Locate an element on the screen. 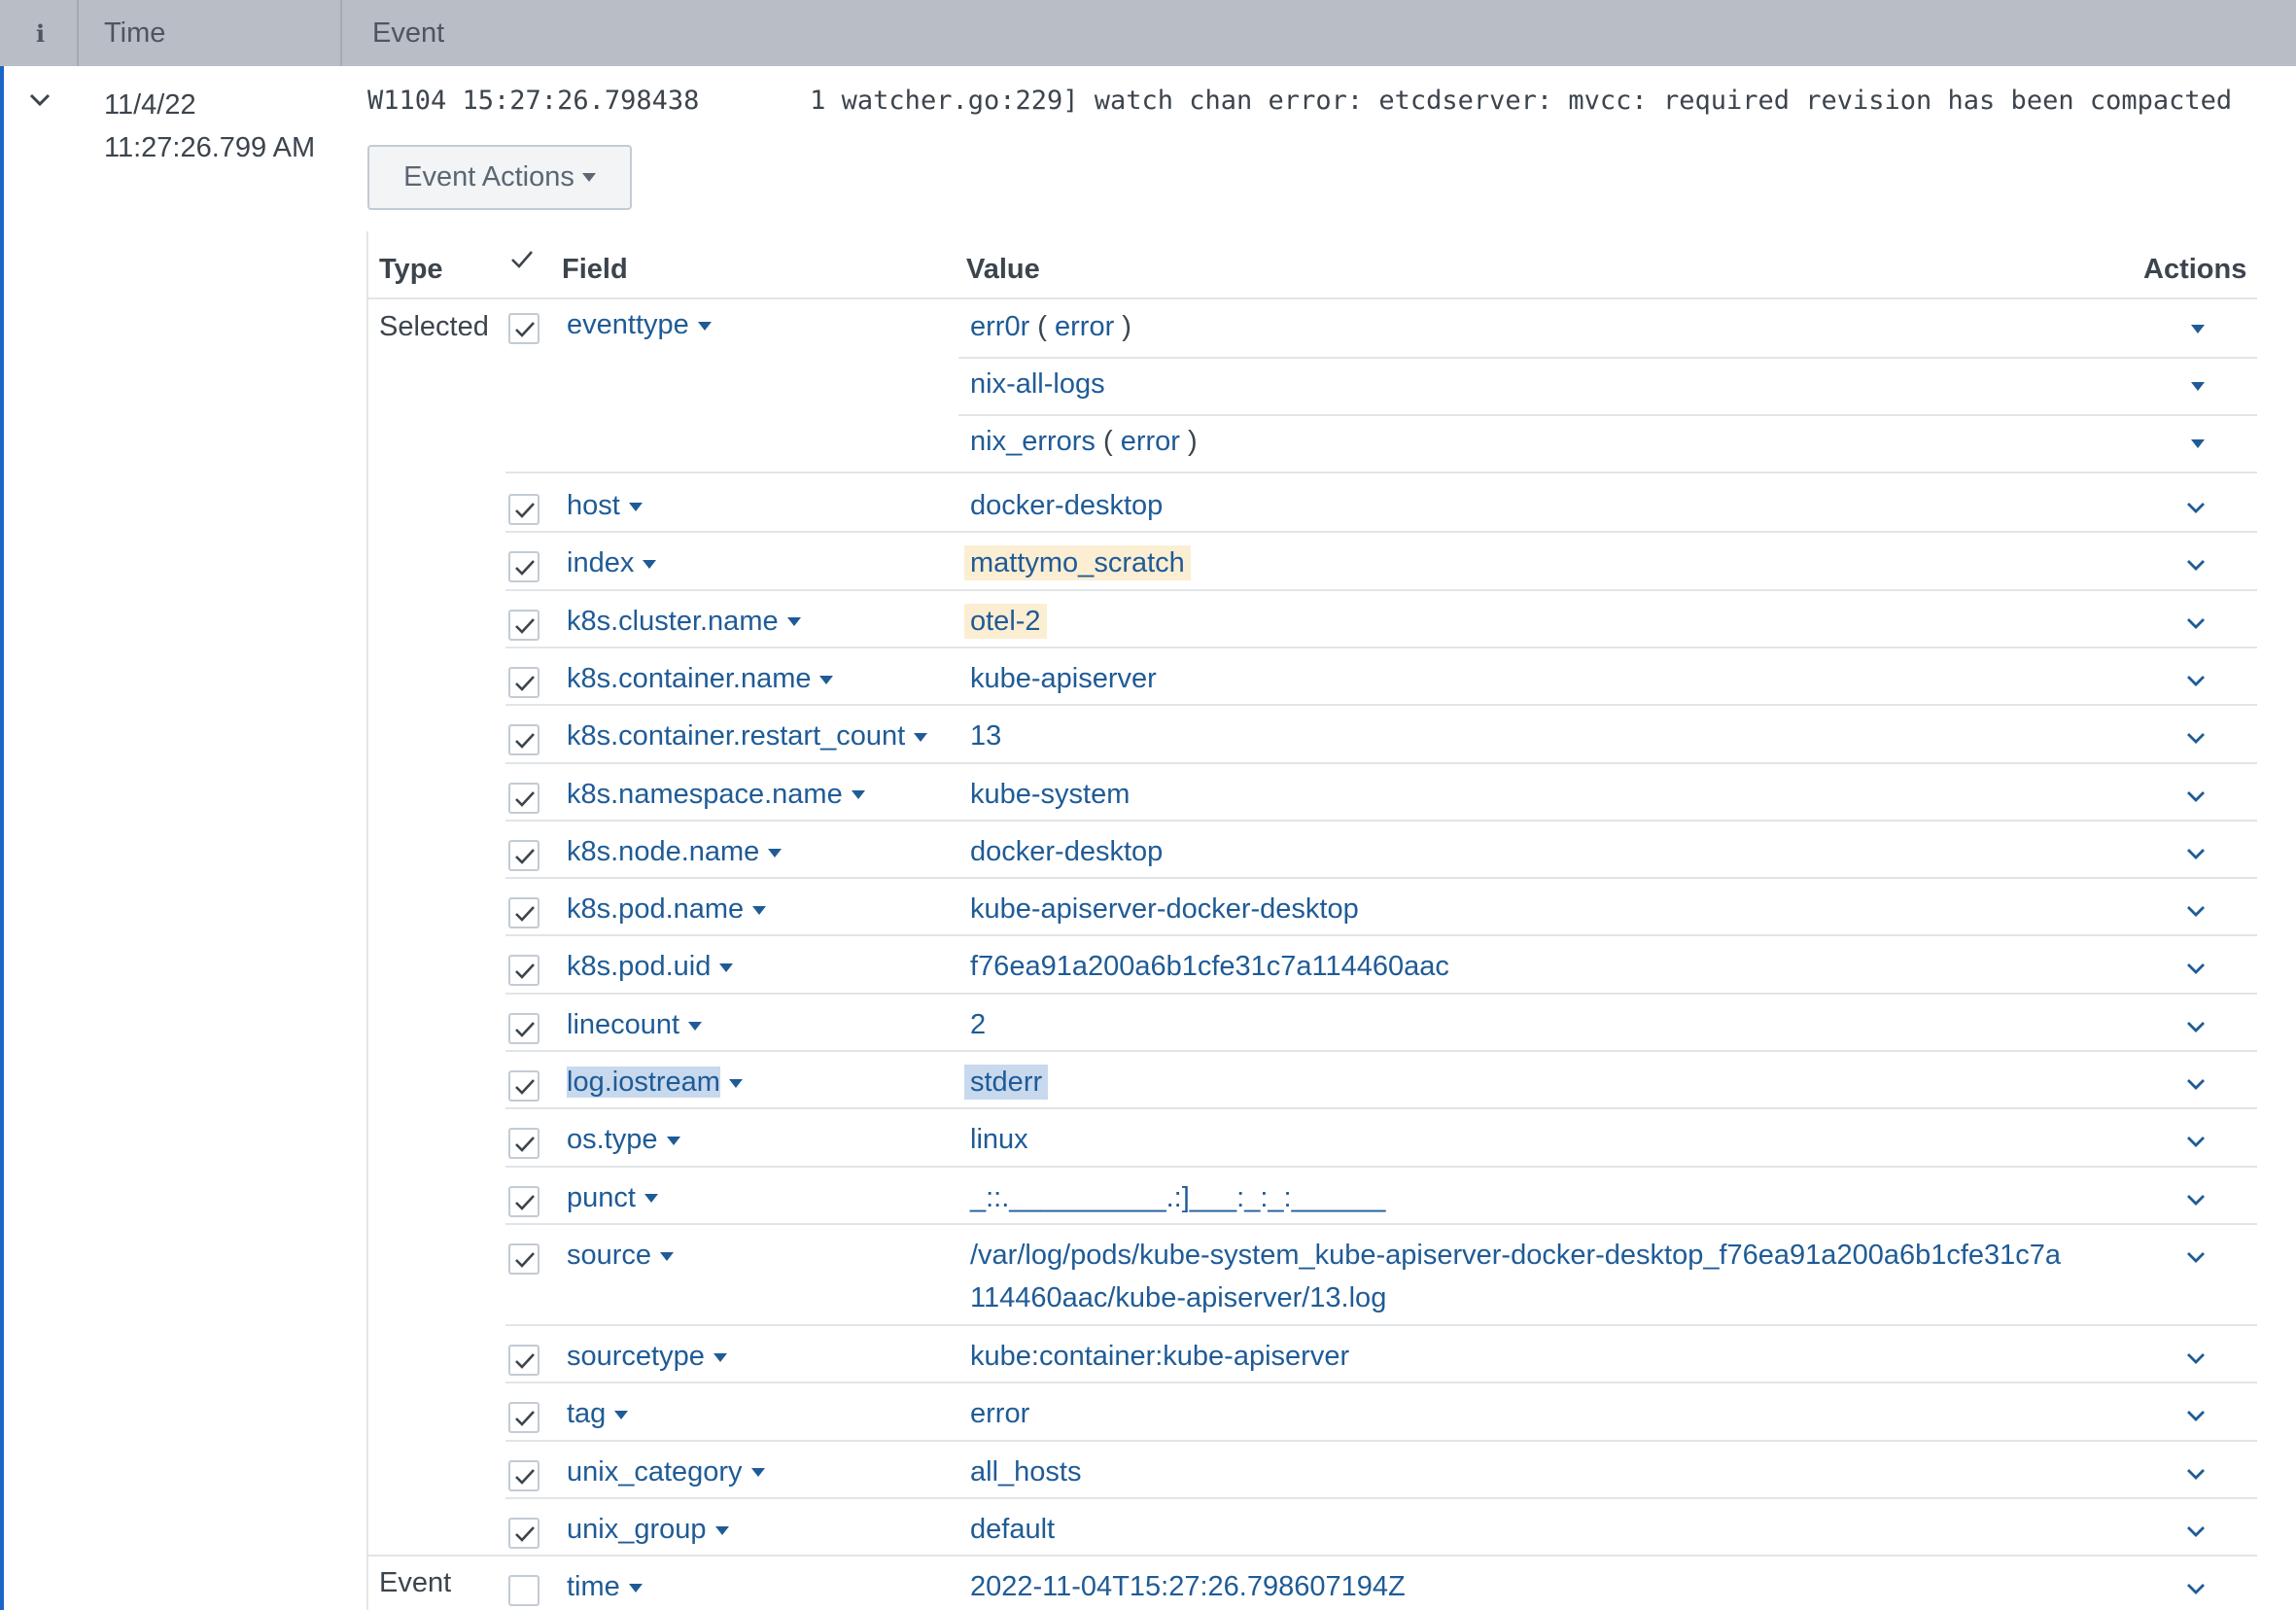 This screenshot has width=2296, height=1610. collapse-event-toggle is located at coordinates (39, 100).